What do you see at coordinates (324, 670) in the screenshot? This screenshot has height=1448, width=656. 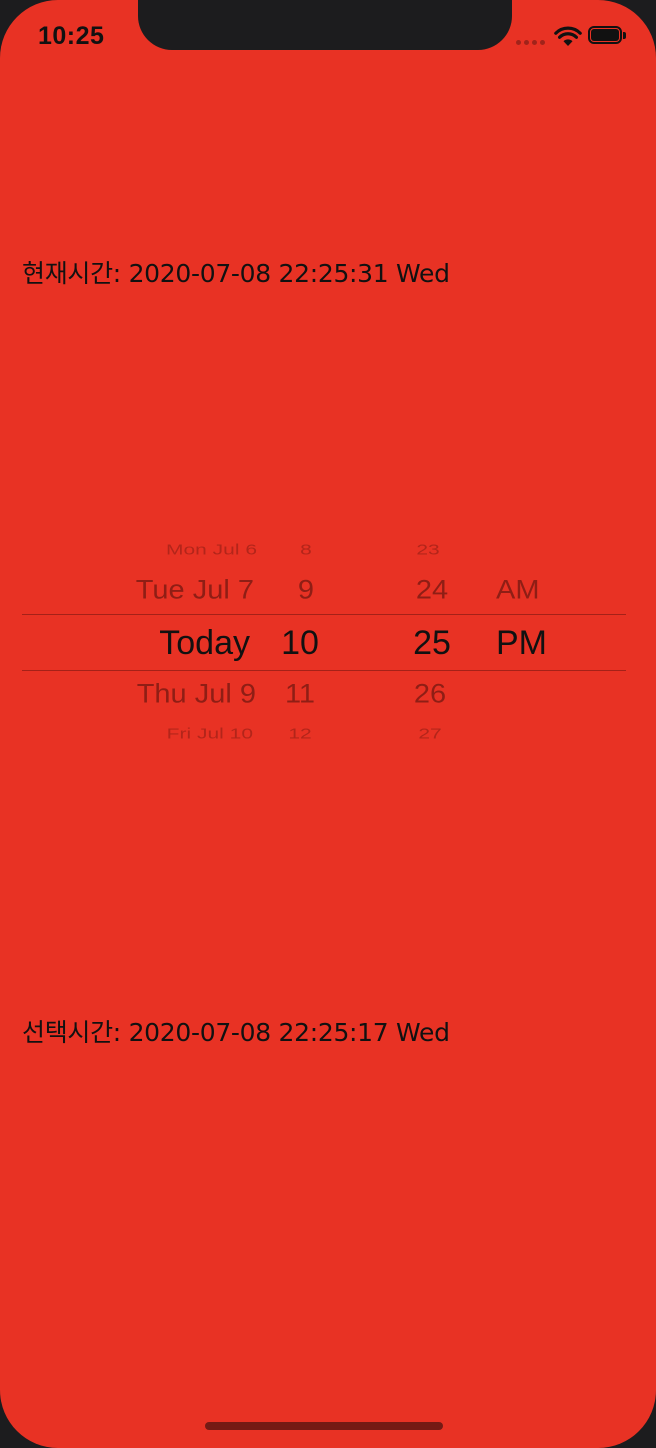 I see `picker-selection-line-bottom` at bounding box center [324, 670].